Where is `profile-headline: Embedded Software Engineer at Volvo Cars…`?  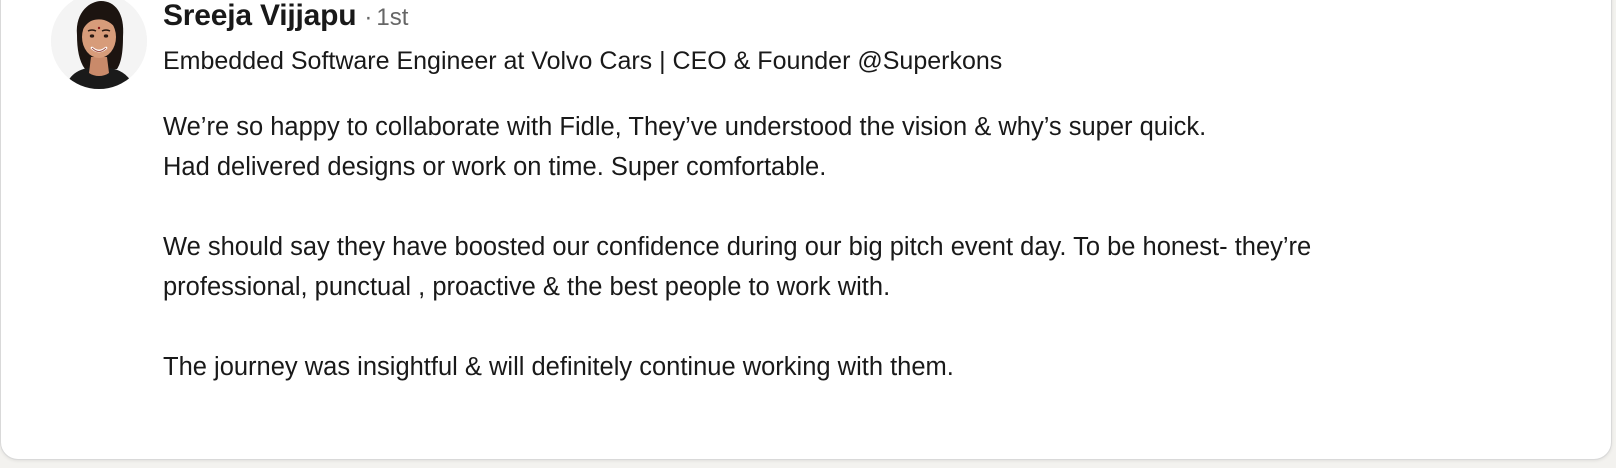
profile-headline: Embedded Software Engineer at Volvo Cars… is located at coordinates (583, 61).